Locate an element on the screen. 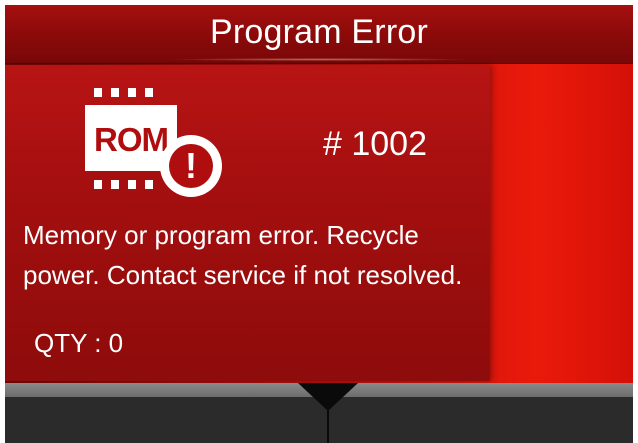 This screenshot has width=638, height=443. rom-chip-alert-icon: ROM ! is located at coordinates (155, 144).